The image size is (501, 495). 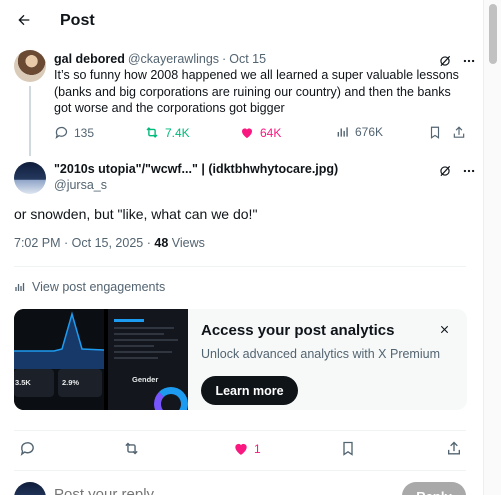 I want to click on post-timestamp: 7:02 PM · Oct 15, 2025, so click(x=78, y=243).